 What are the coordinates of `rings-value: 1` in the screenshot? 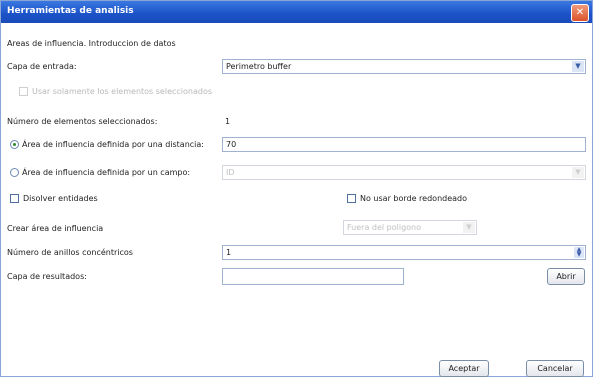 It's located at (229, 252).